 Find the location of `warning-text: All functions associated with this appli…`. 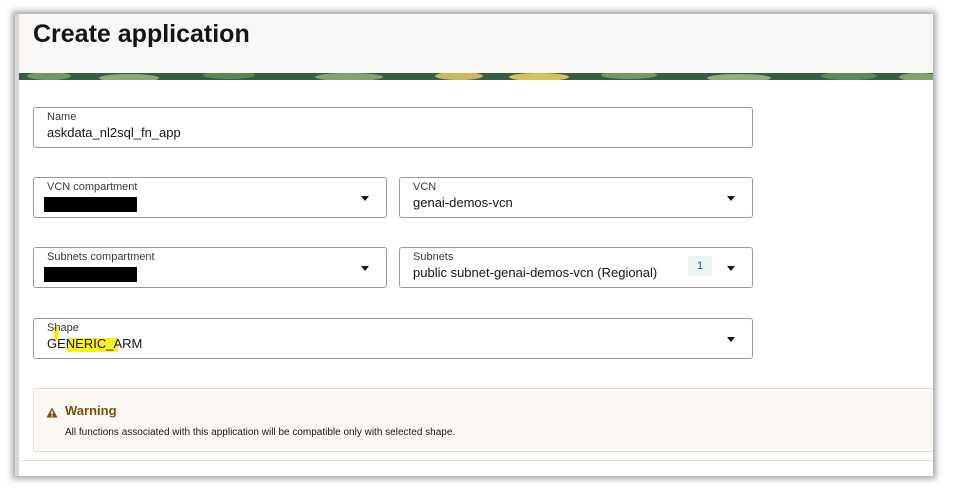

warning-text: All functions associated with this appli… is located at coordinates (260, 432).